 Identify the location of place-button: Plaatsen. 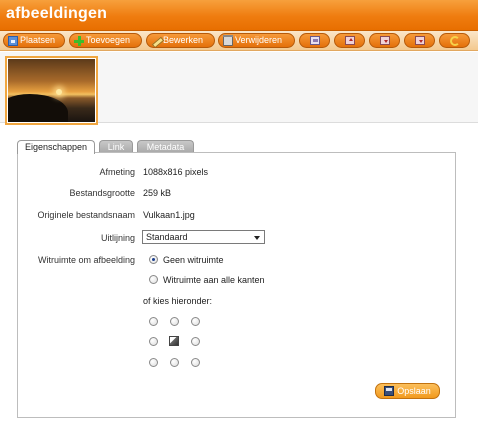
(34, 40).